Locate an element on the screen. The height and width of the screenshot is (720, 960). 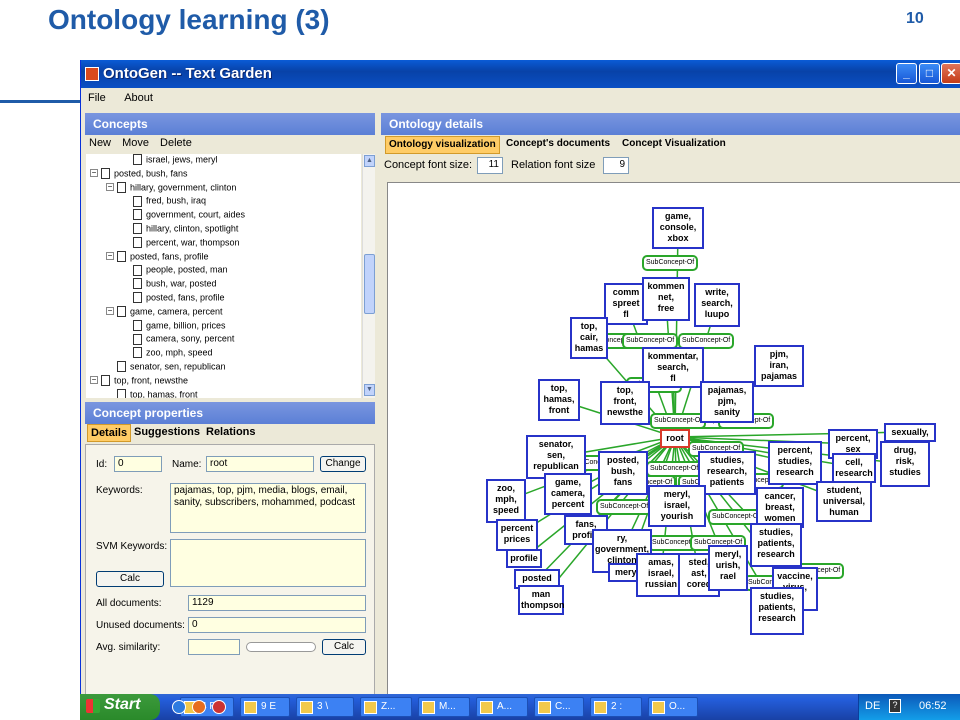
svm-keywords-field is located at coordinates (268, 563).